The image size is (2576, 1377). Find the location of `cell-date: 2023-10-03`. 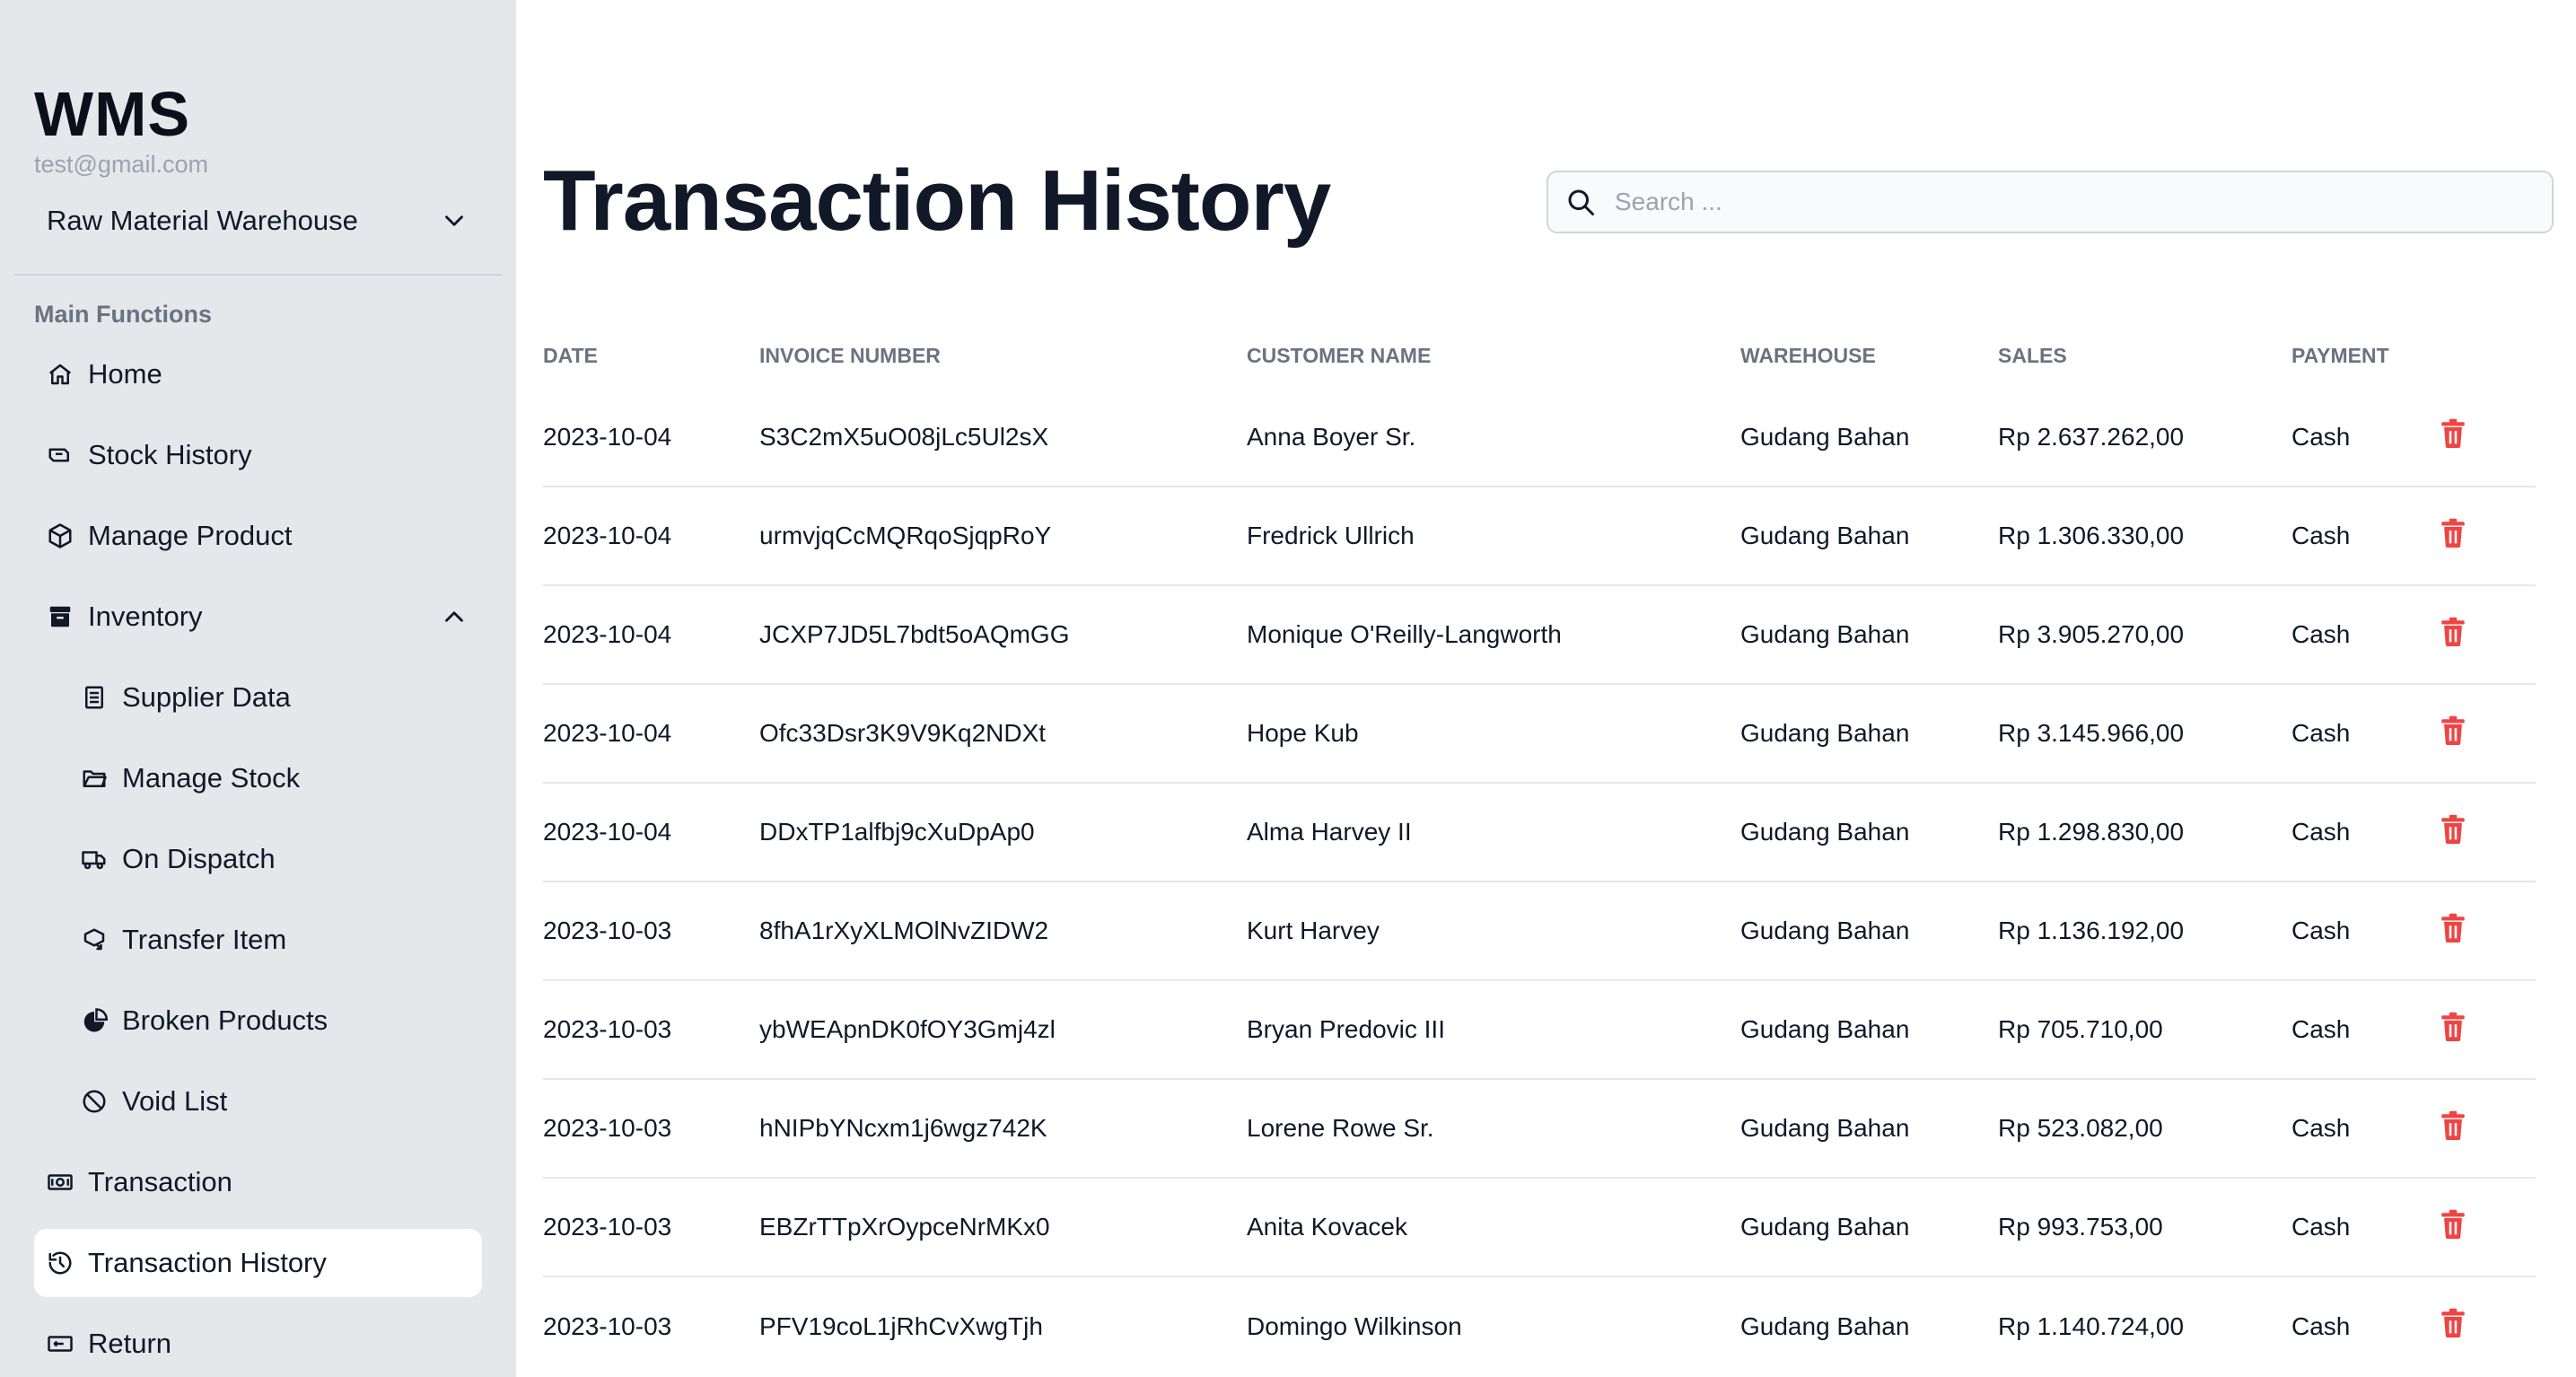

cell-date: 2023-10-03 is located at coordinates (651, 1129).